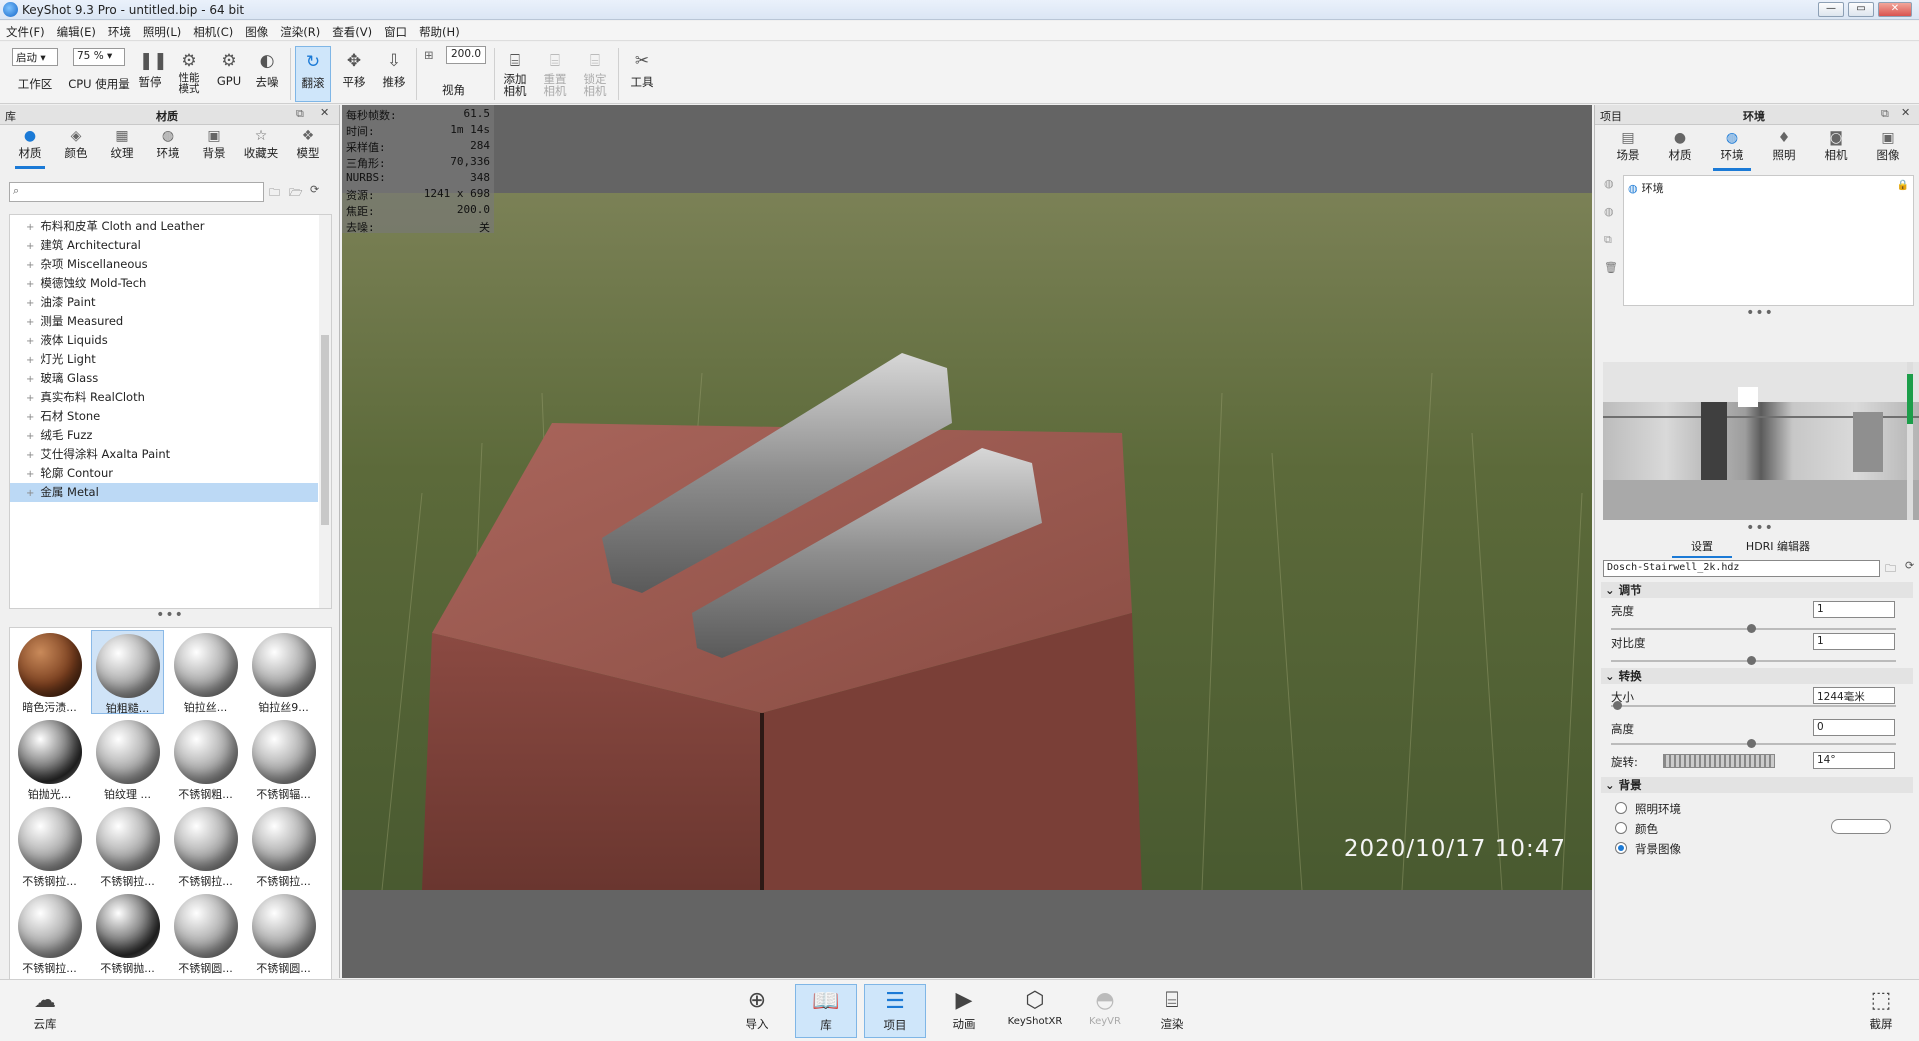  I want to click on mode-select: 启动 ▾, so click(35, 57).